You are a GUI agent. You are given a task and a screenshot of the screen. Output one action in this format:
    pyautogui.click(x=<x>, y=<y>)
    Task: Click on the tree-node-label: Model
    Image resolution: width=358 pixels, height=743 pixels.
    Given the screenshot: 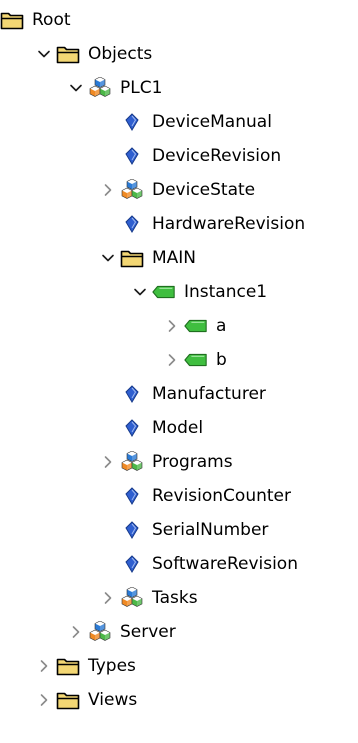 What is the action you would take?
    pyautogui.click(x=178, y=428)
    